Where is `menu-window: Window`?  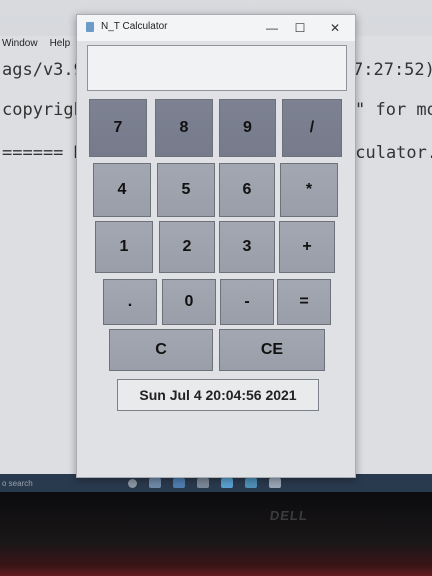 menu-window: Window is located at coordinates (20, 43).